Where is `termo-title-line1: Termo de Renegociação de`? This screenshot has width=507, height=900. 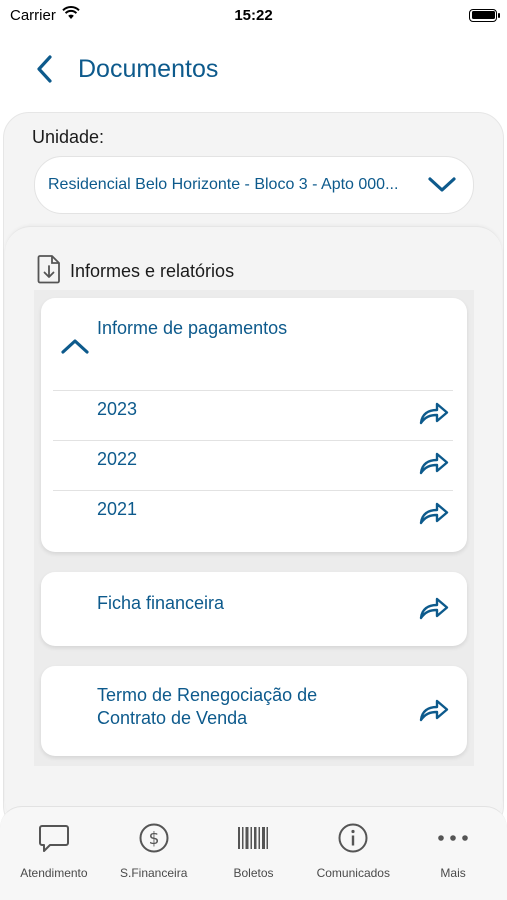 termo-title-line1: Termo de Renegociação de is located at coordinates (207, 695).